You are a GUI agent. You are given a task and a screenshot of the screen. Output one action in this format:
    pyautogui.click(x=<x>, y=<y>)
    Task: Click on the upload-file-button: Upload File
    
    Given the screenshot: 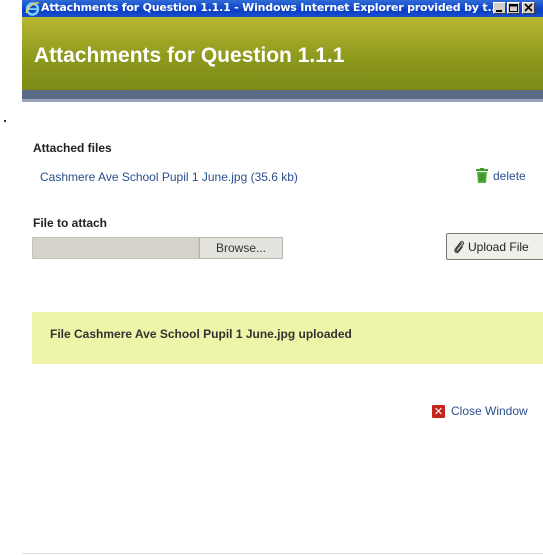 What is the action you would take?
    pyautogui.click(x=494, y=246)
    